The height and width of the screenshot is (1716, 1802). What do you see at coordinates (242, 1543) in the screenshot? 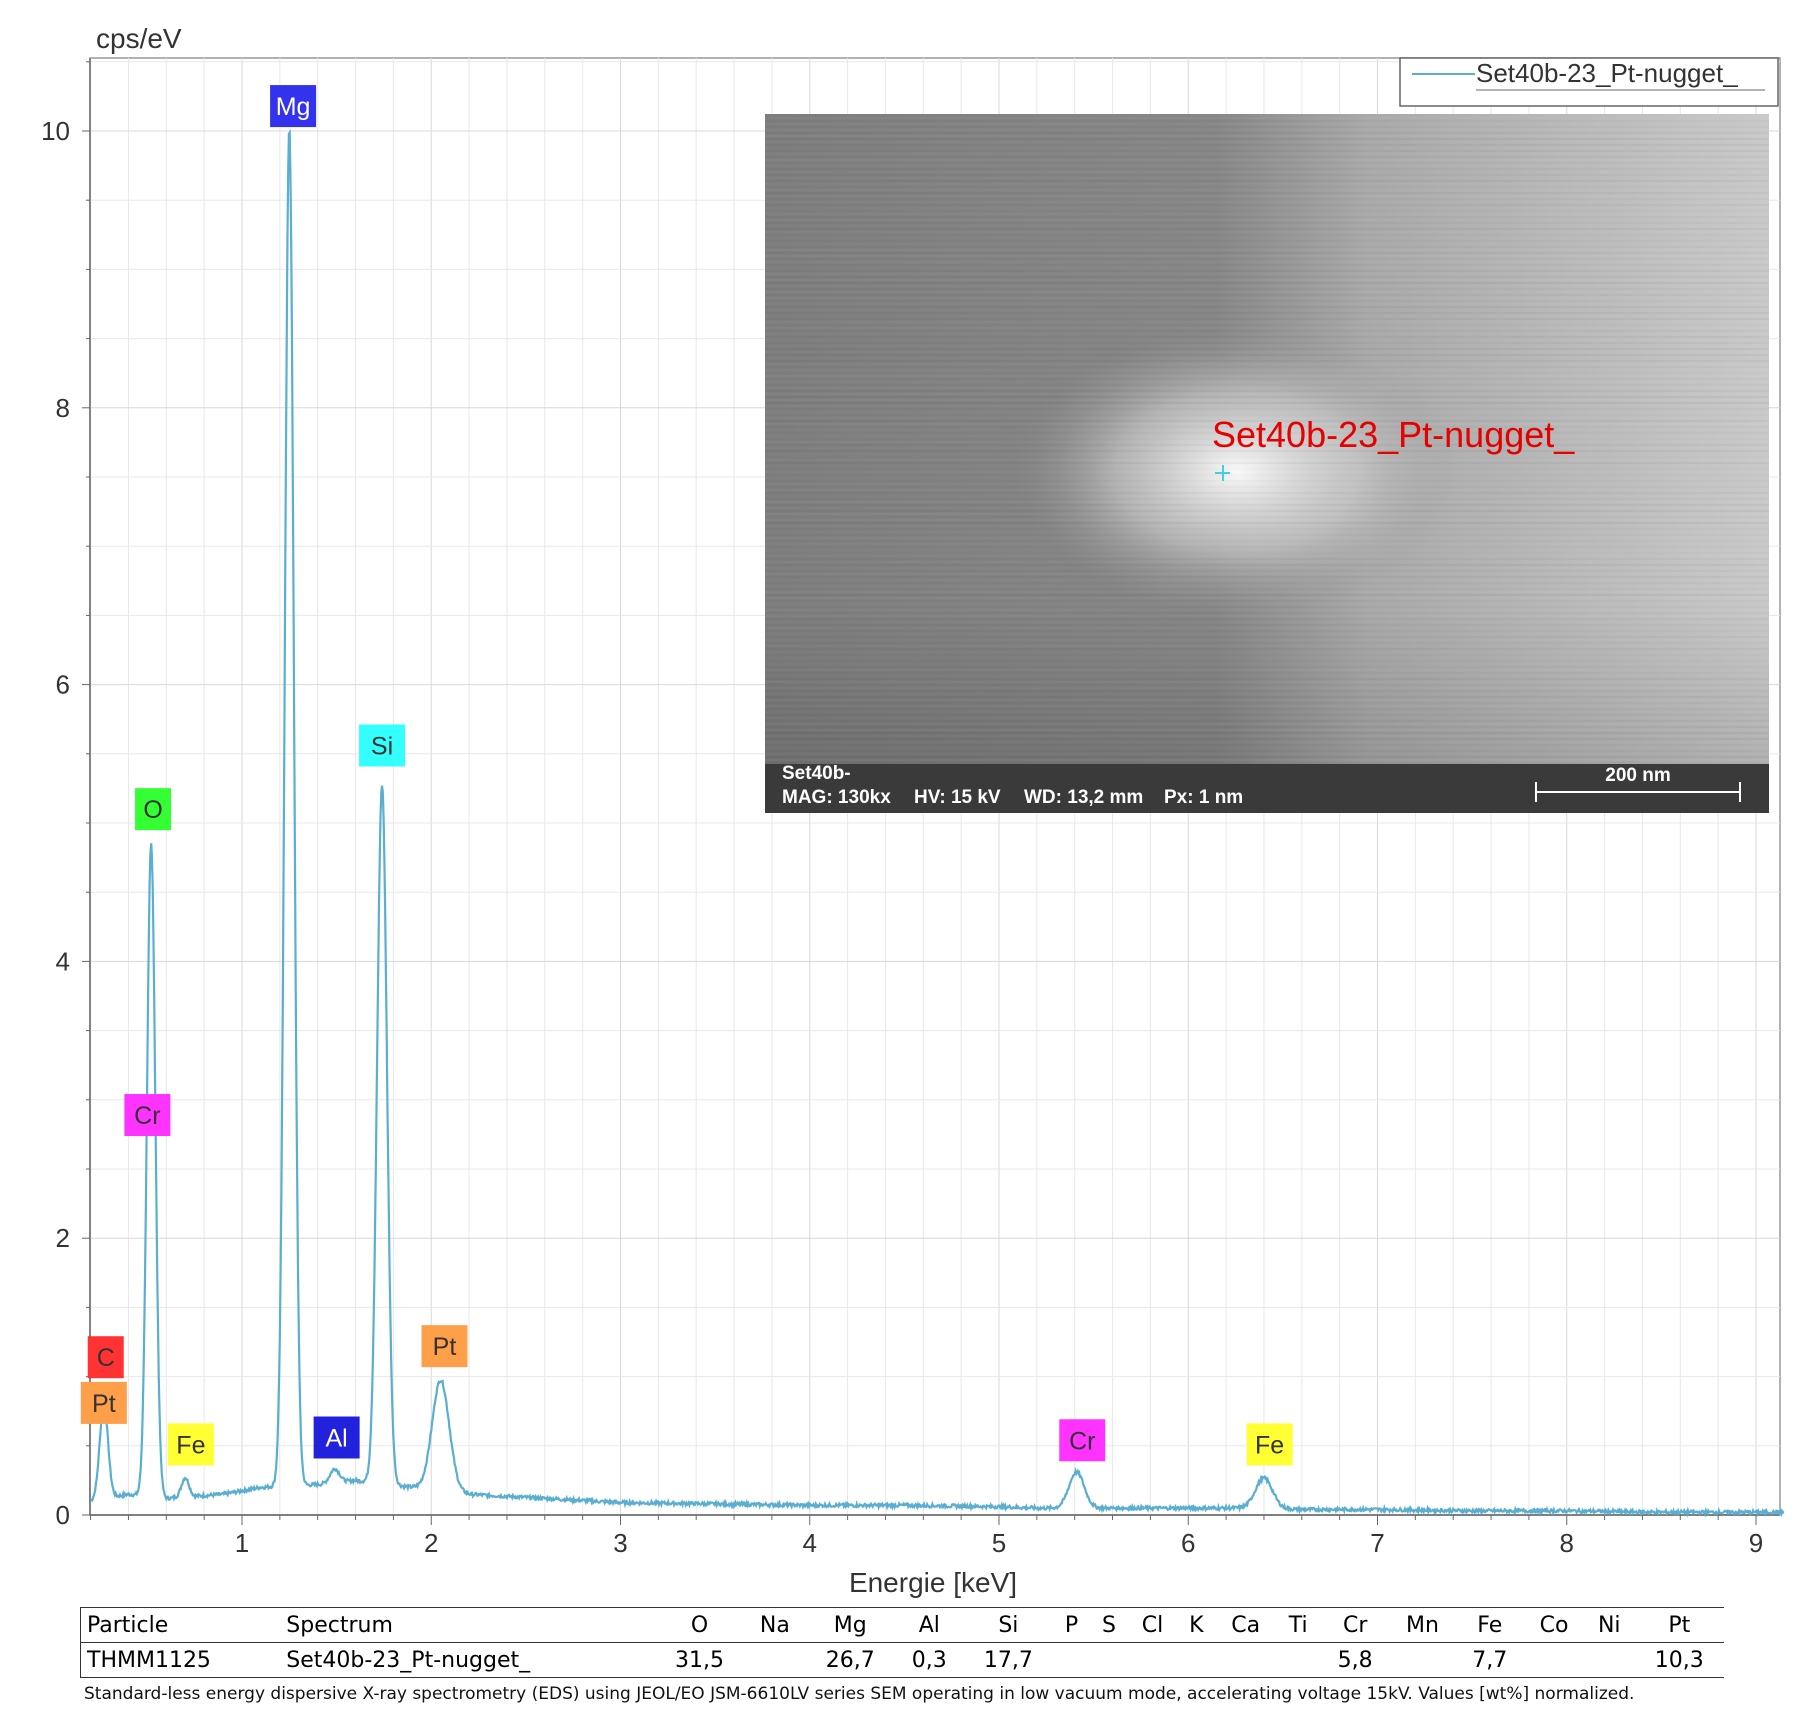
I see `x-tick-label: 1` at bounding box center [242, 1543].